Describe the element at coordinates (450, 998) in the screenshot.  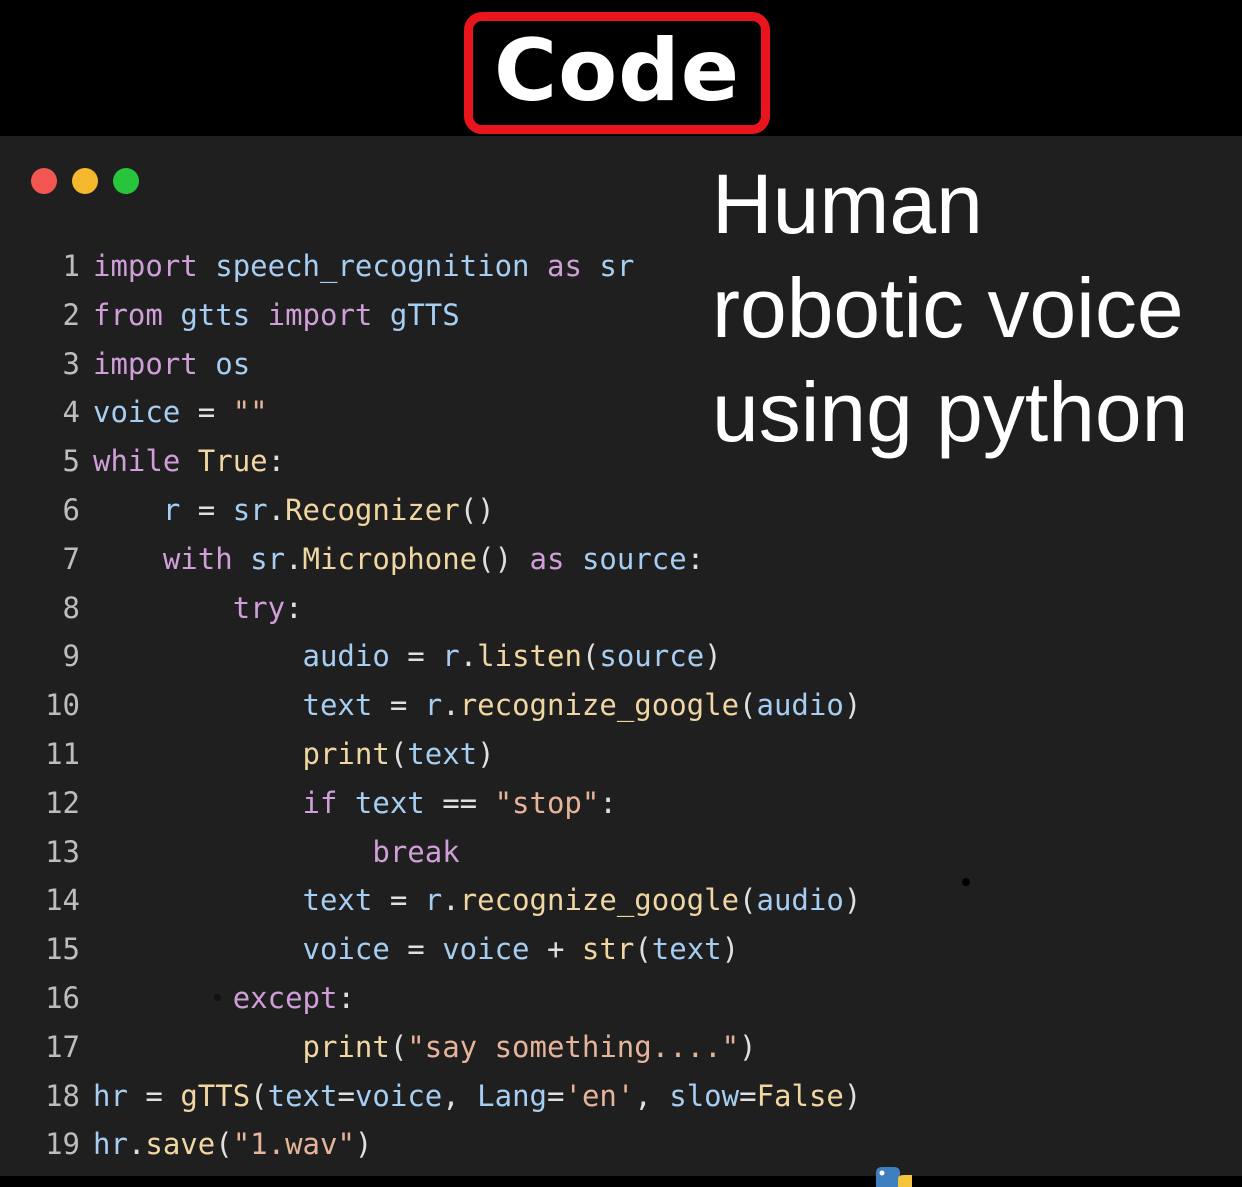
I see `code-line: 16 except:` at that location.